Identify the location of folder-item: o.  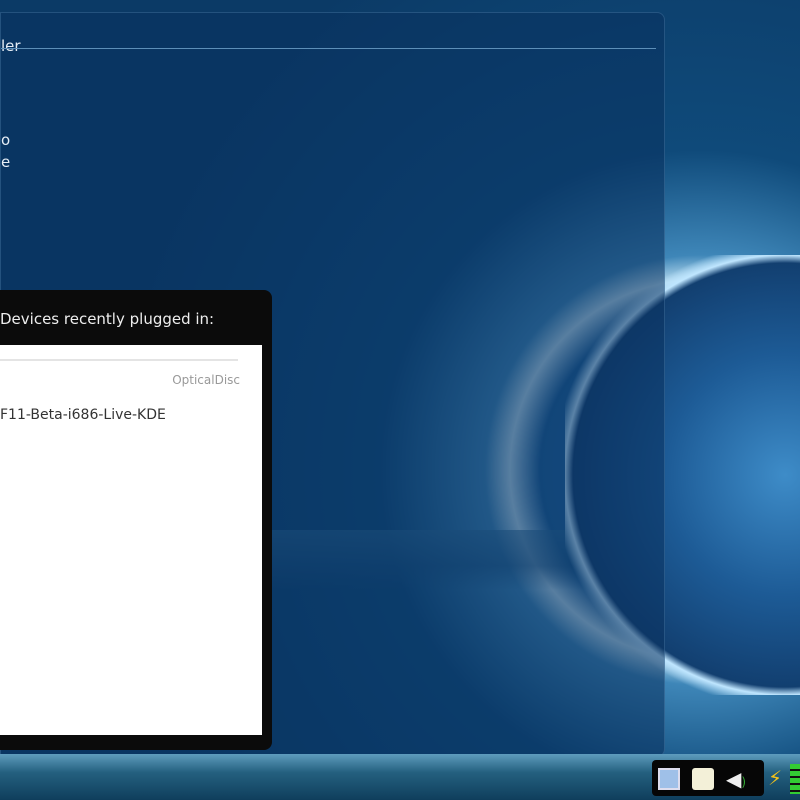
(5, 140).